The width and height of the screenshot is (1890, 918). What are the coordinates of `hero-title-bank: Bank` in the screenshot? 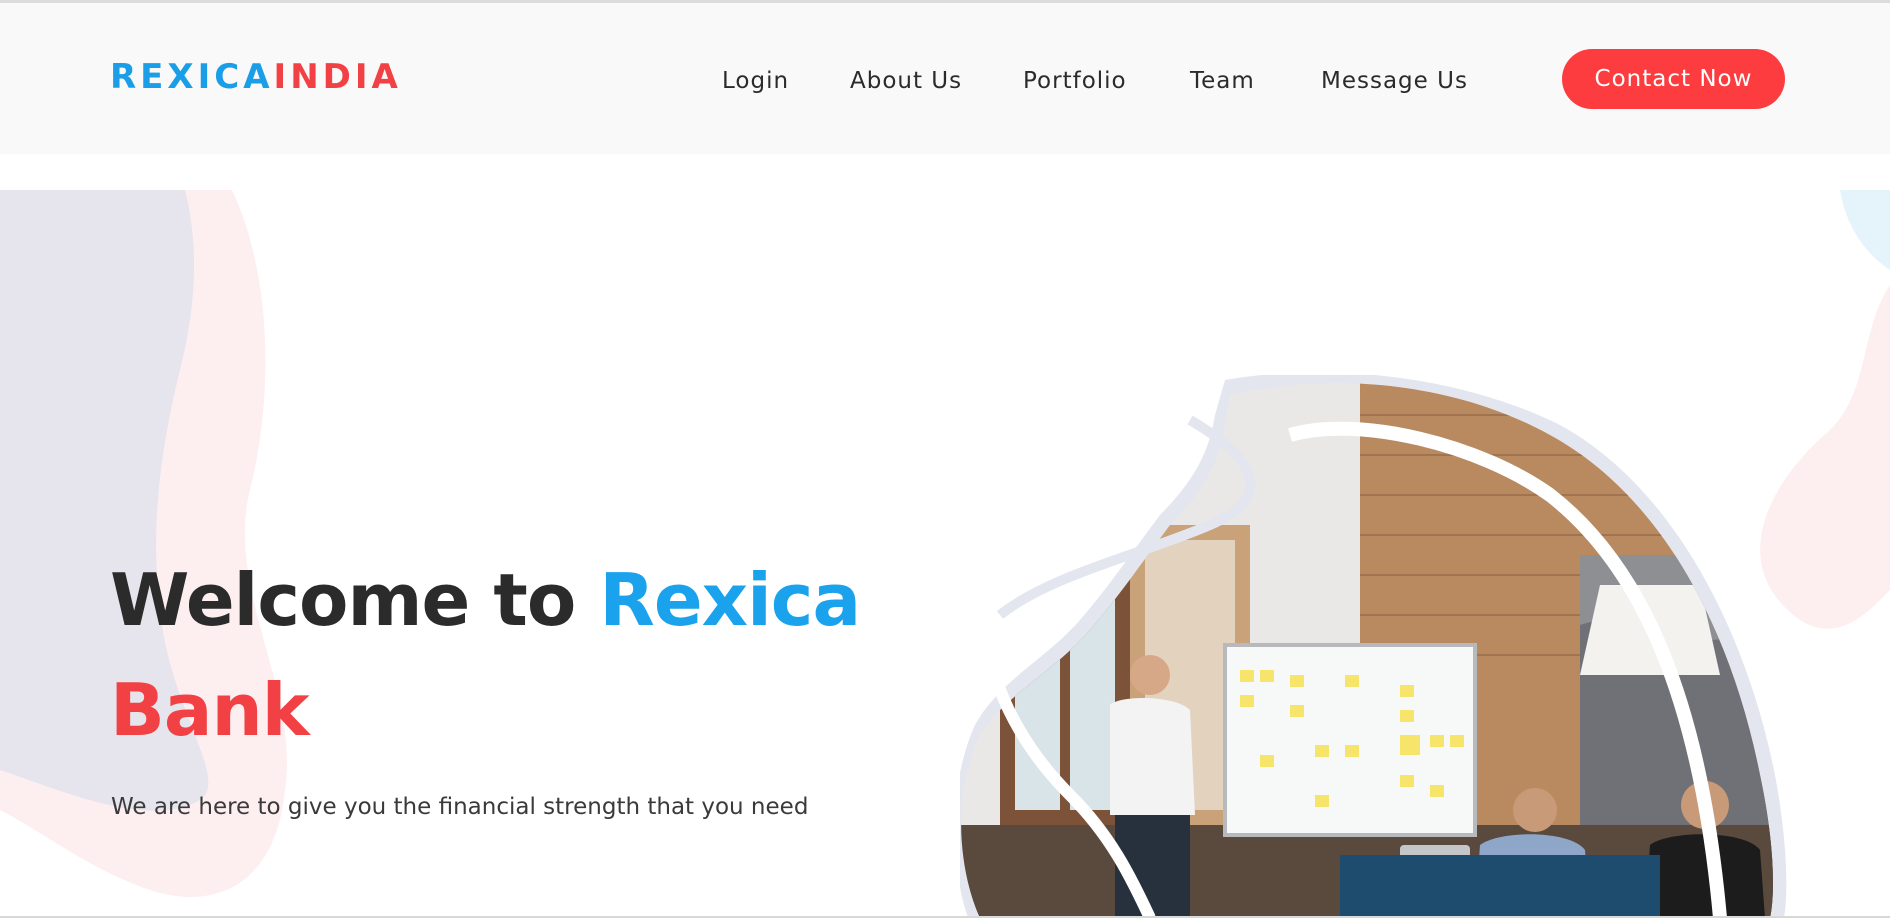 It's located at (210, 710).